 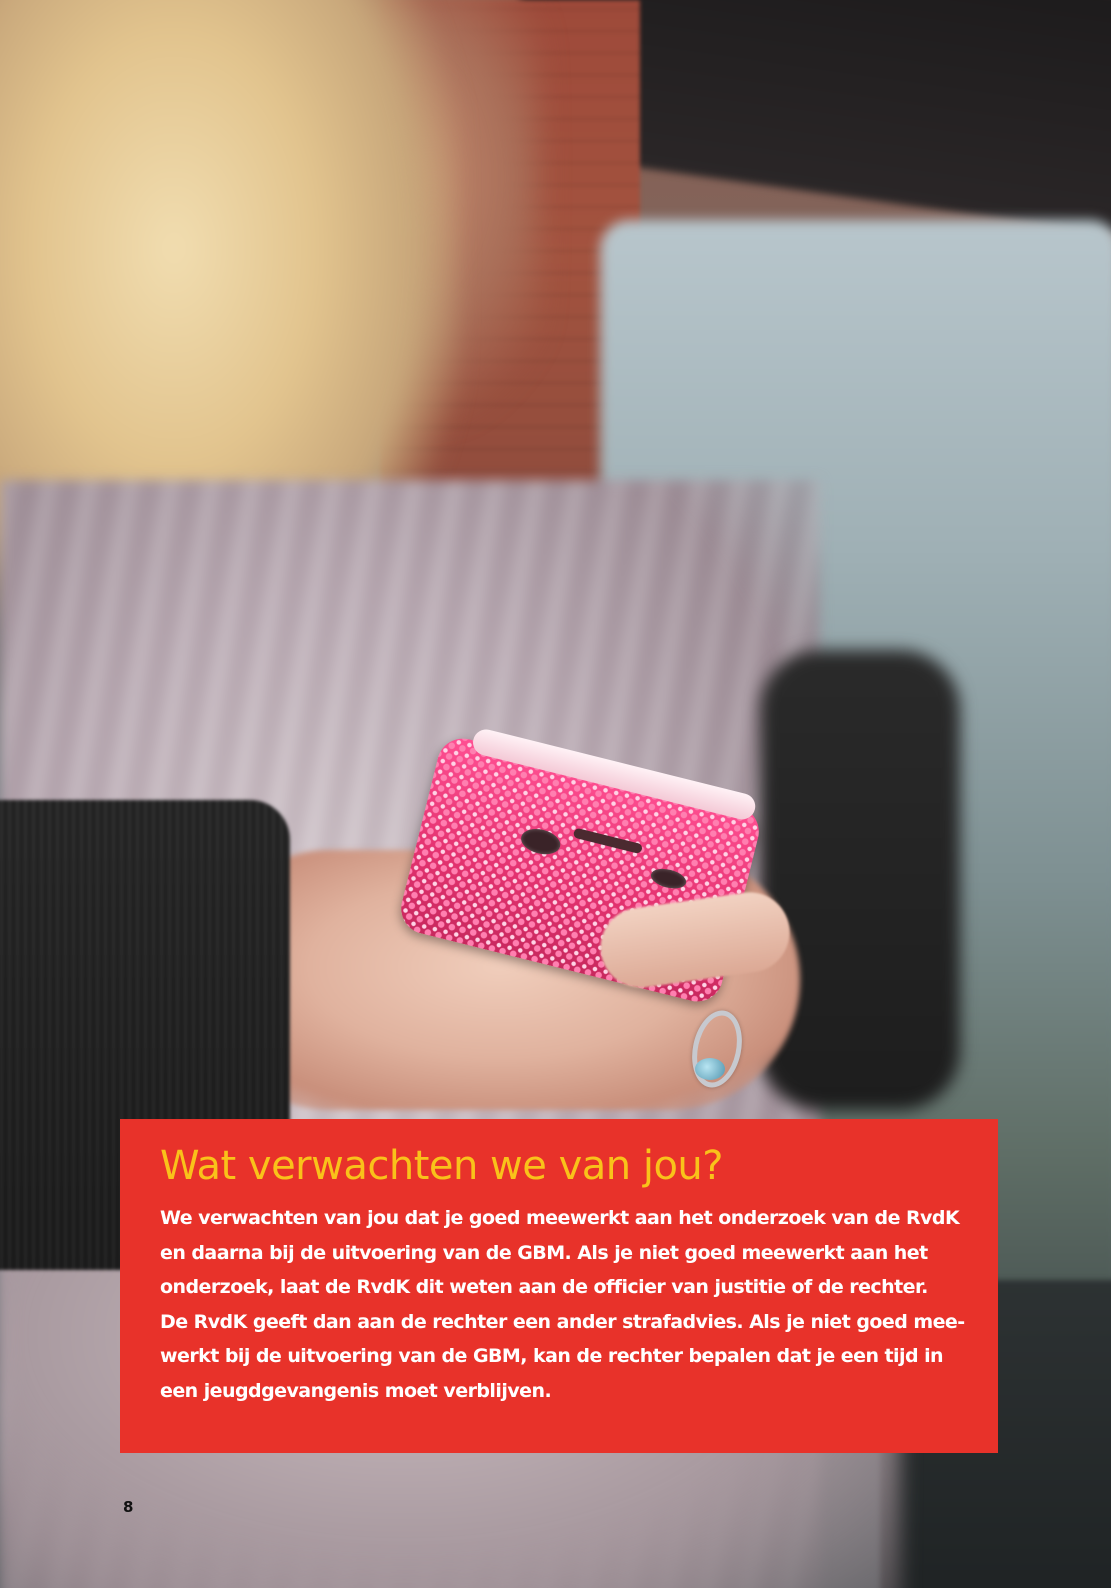 What do you see at coordinates (668, 878) in the screenshot?
I see `phone-flash` at bounding box center [668, 878].